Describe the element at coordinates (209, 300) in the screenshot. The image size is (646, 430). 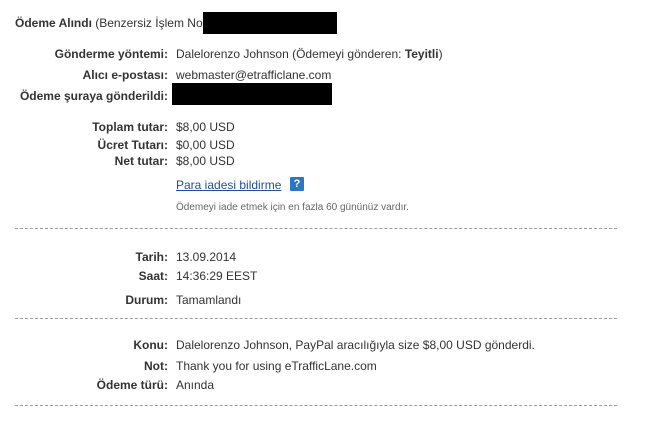
I see `status-value: Tamamlandı` at that location.